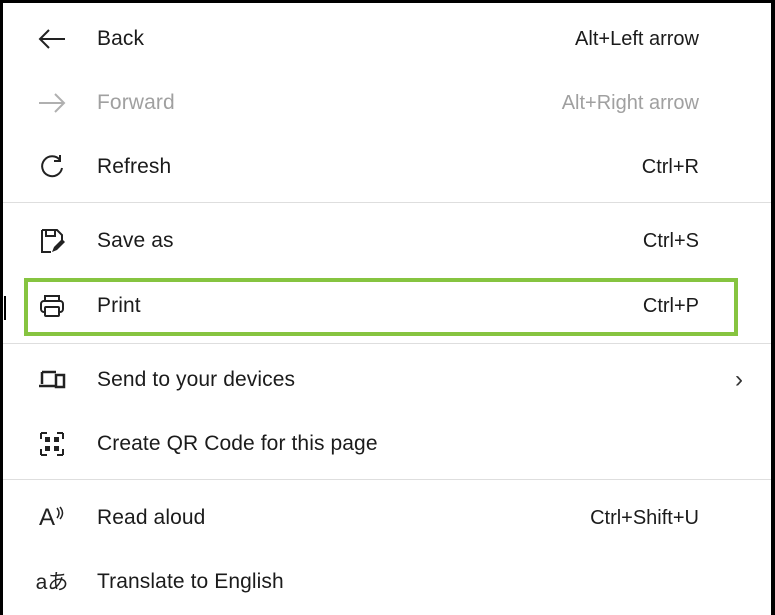 Image resolution: width=775 pixels, height=615 pixels. Describe the element at coordinates (739, 379) in the screenshot. I see `chevron-right-icon: ›` at that location.